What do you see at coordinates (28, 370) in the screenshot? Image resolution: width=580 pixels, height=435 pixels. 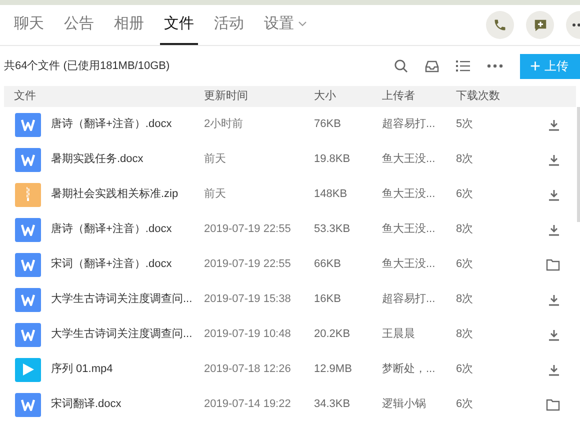 I see `video-file-icon` at bounding box center [28, 370].